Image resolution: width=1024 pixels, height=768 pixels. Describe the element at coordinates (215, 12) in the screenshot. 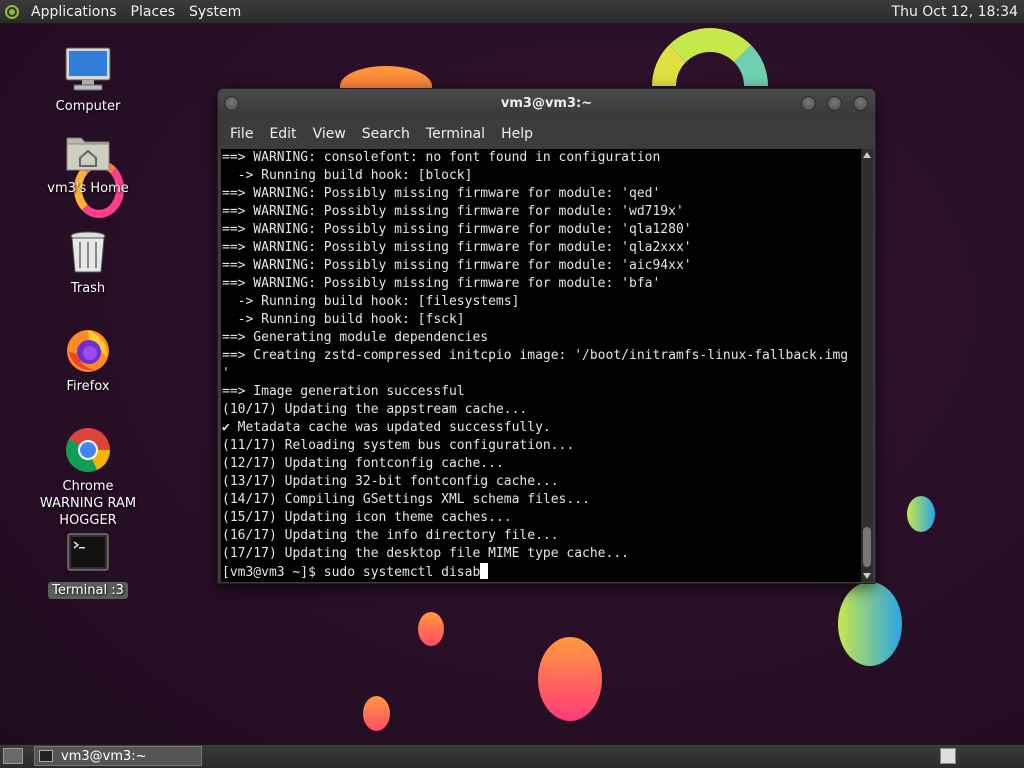

I see `menu-system: System` at that location.